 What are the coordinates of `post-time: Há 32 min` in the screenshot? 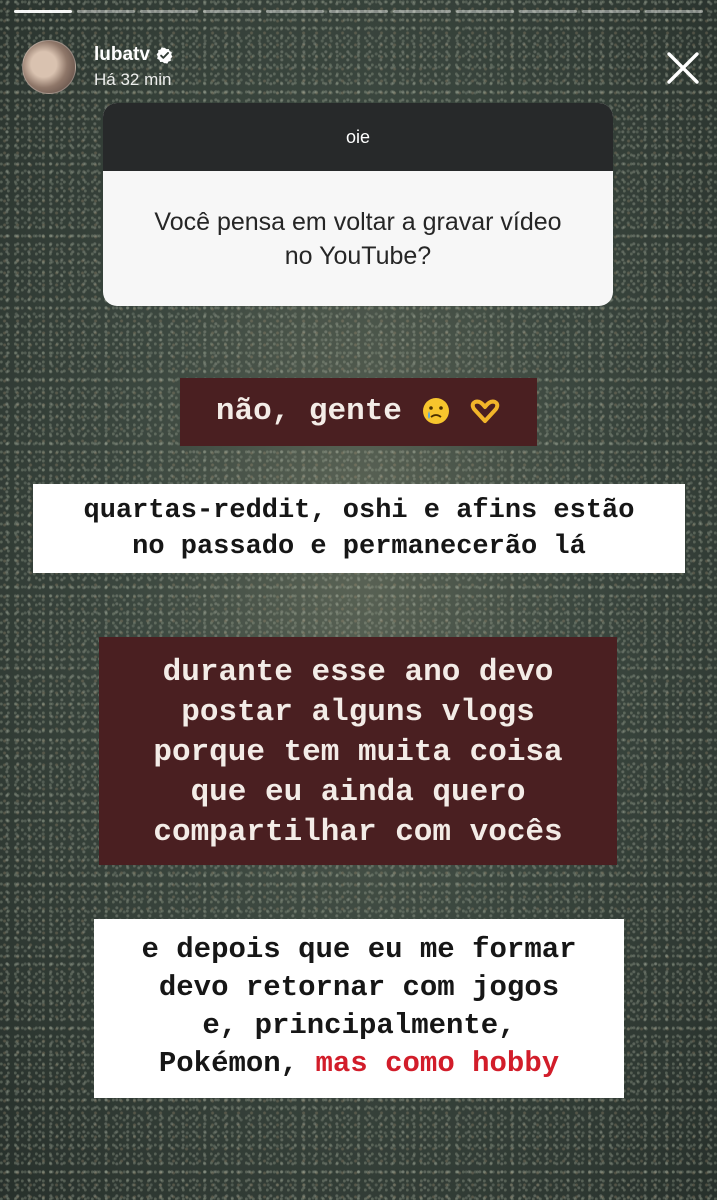 It's located at (133, 79).